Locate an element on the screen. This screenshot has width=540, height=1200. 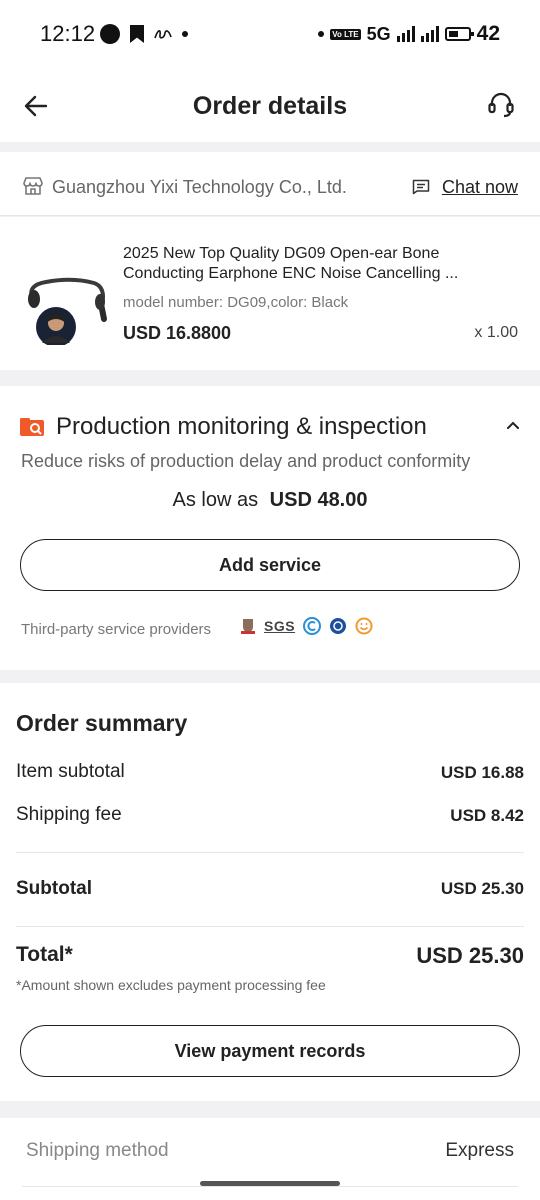
page-title: Order details is located at coordinates (270, 106).